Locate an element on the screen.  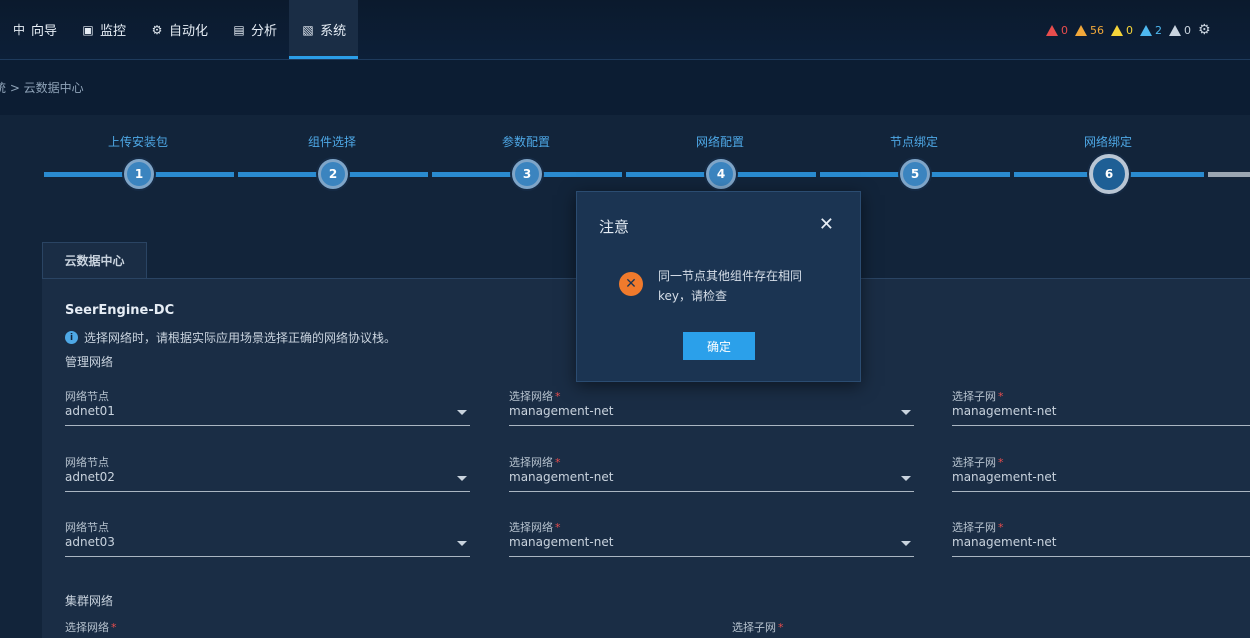
mgmt-network-title: 管理网络 is located at coordinates (89, 362).